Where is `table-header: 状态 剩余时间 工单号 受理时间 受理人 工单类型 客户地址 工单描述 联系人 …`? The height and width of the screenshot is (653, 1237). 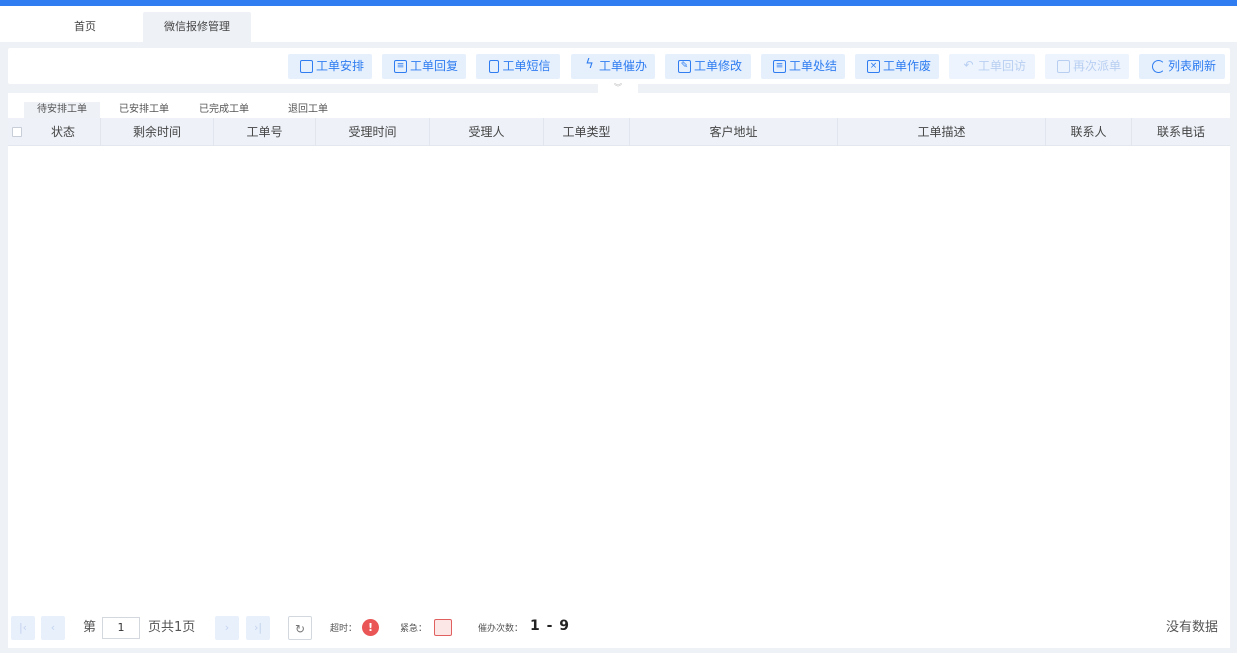 table-header: 状态 剩余时间 工单号 受理时间 受理人 工单类型 客户地址 工单描述 联系人 … is located at coordinates (619, 132).